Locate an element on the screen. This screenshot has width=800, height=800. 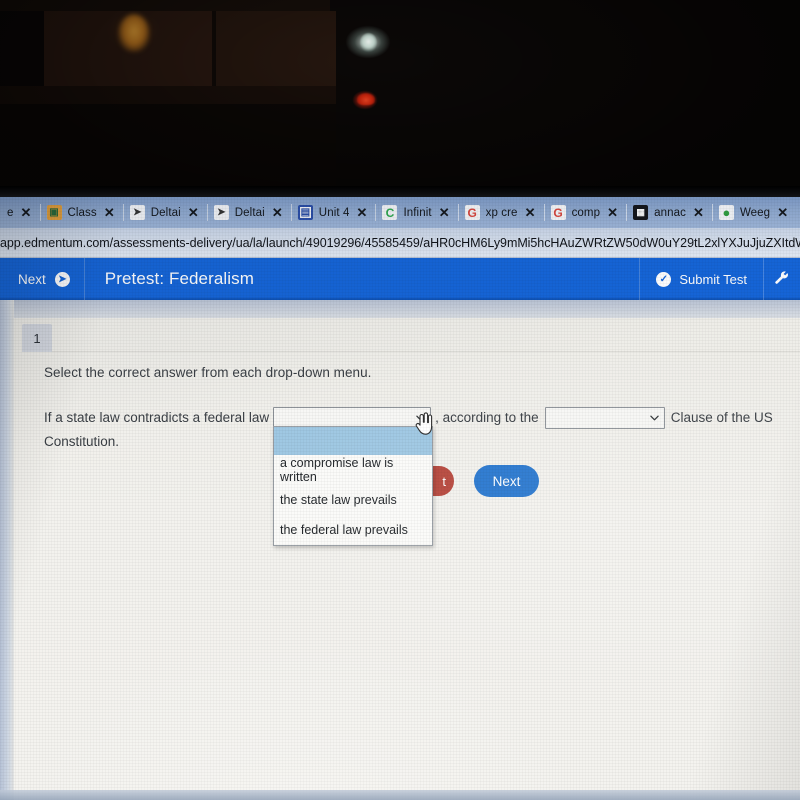
browser-tab: ● Weeg ✕ is located at coordinates (753, 212).